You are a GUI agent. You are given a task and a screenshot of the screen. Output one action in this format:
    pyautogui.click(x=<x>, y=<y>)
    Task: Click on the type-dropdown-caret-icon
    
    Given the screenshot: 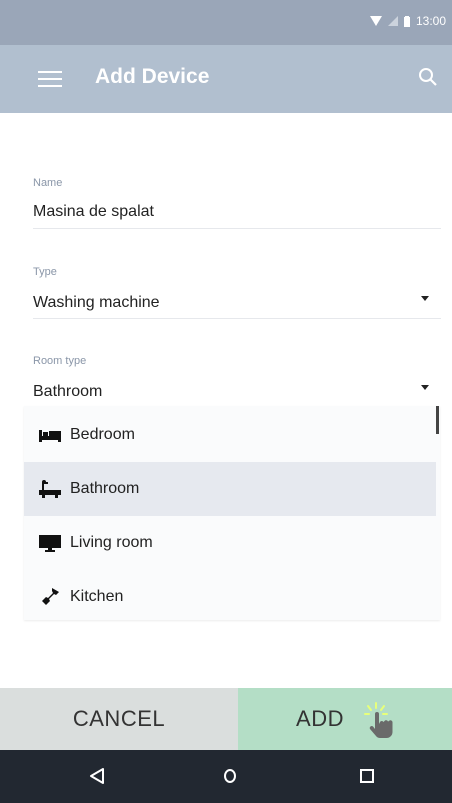 What is the action you would take?
    pyautogui.click(x=425, y=298)
    